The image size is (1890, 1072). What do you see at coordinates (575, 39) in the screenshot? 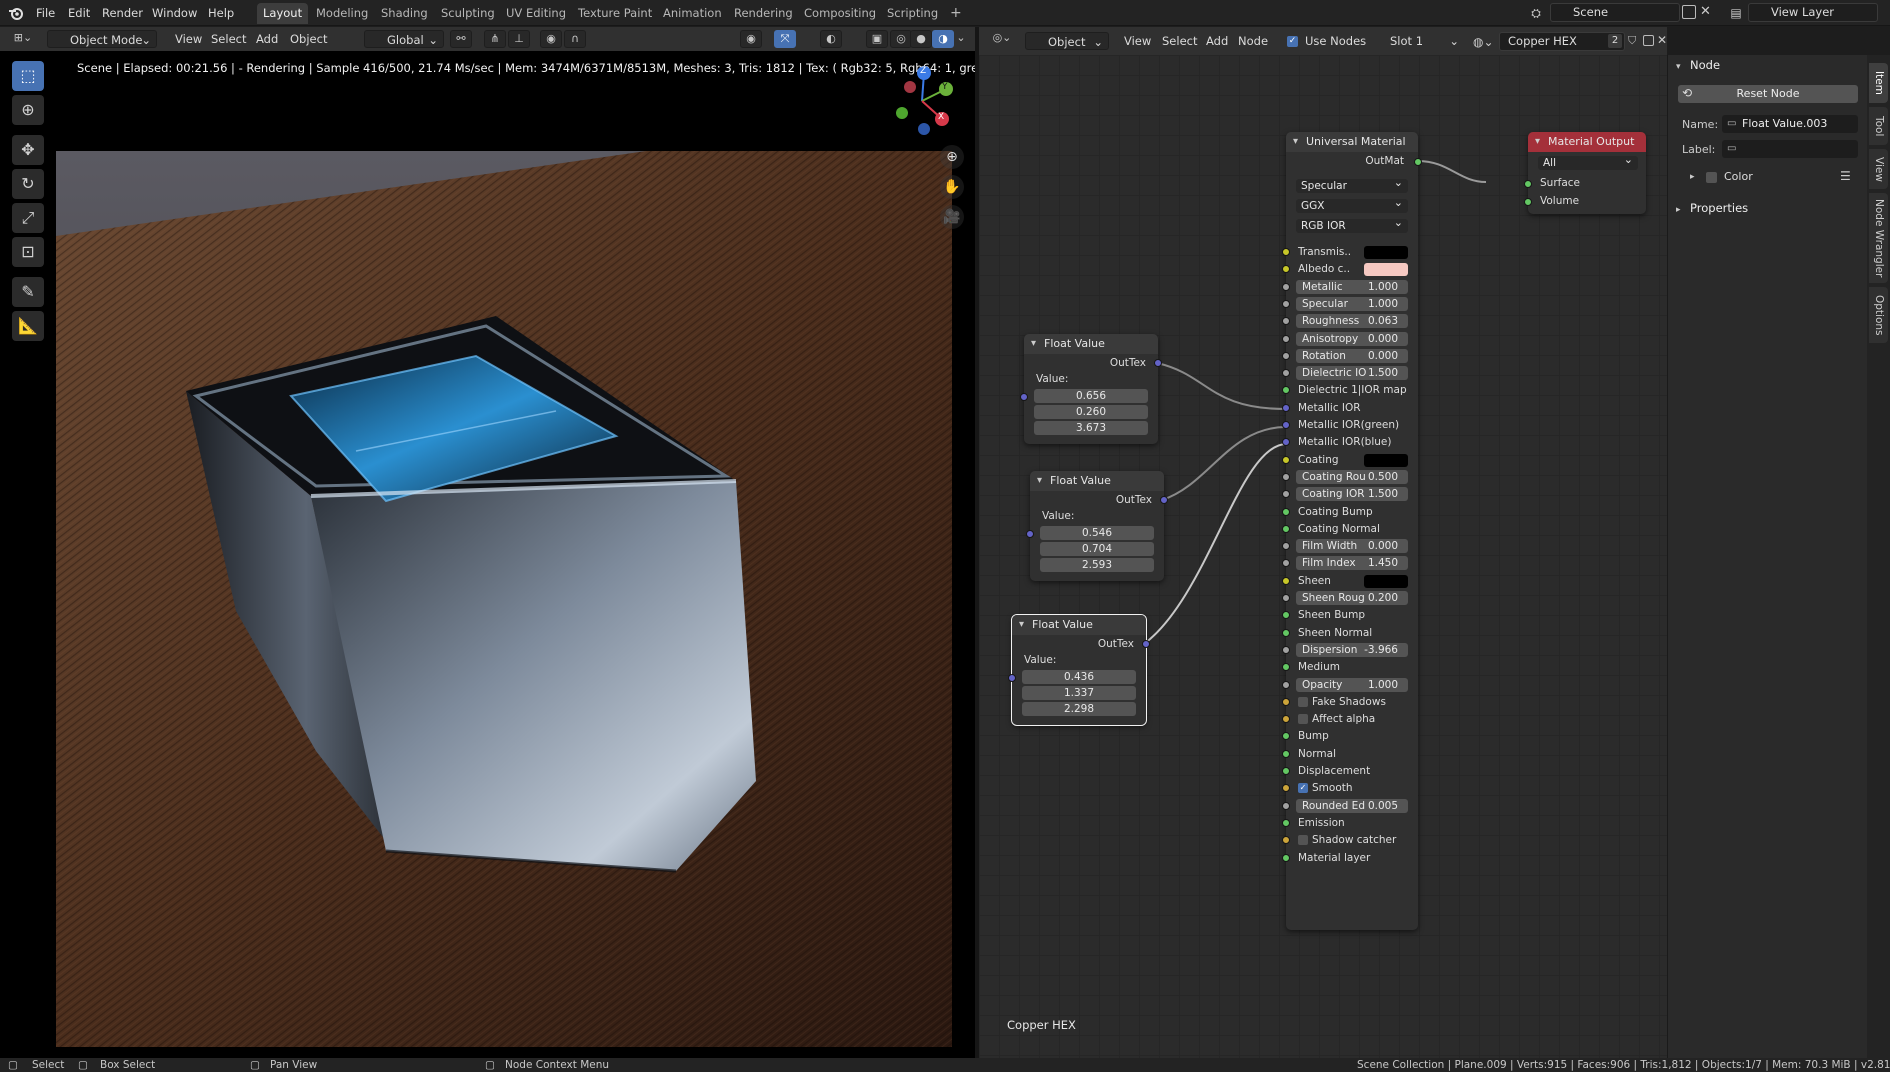
I see `falloff-icon: ∩` at bounding box center [575, 39].